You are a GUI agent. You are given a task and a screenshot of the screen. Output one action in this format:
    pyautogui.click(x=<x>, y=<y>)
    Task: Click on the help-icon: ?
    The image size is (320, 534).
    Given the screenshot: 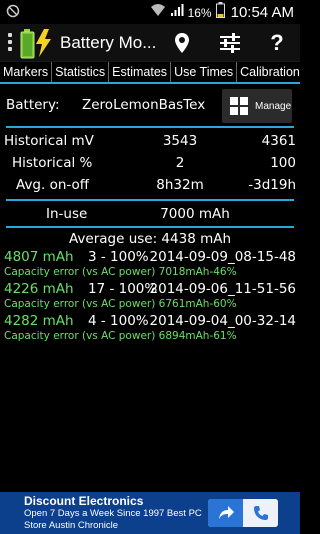 What is the action you would take?
    pyautogui.click(x=277, y=43)
    